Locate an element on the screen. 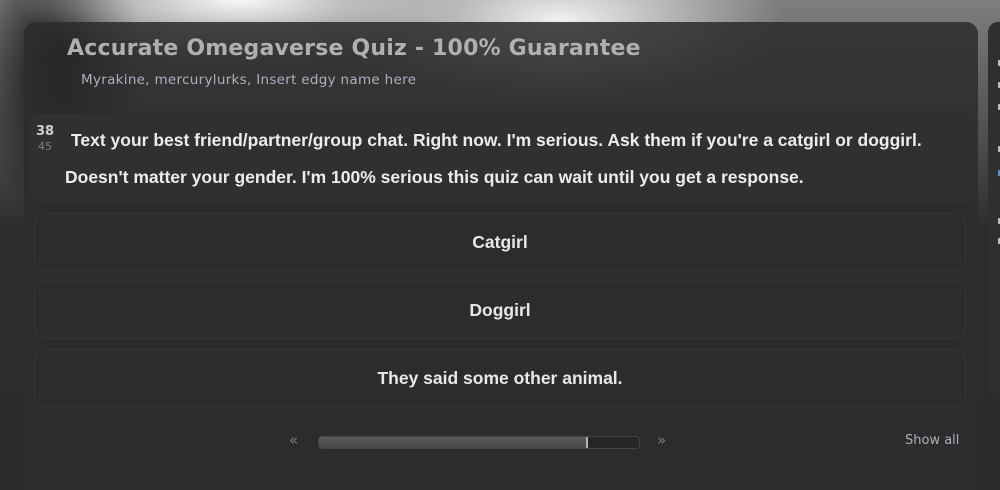  question-counter: 38 45 is located at coordinates (45, 138).